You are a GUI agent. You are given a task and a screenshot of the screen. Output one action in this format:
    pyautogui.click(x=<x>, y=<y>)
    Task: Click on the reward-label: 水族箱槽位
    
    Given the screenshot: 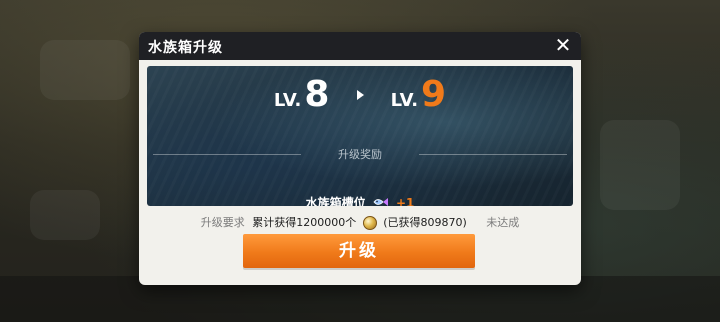 What is the action you would take?
    pyautogui.click(x=335, y=201)
    